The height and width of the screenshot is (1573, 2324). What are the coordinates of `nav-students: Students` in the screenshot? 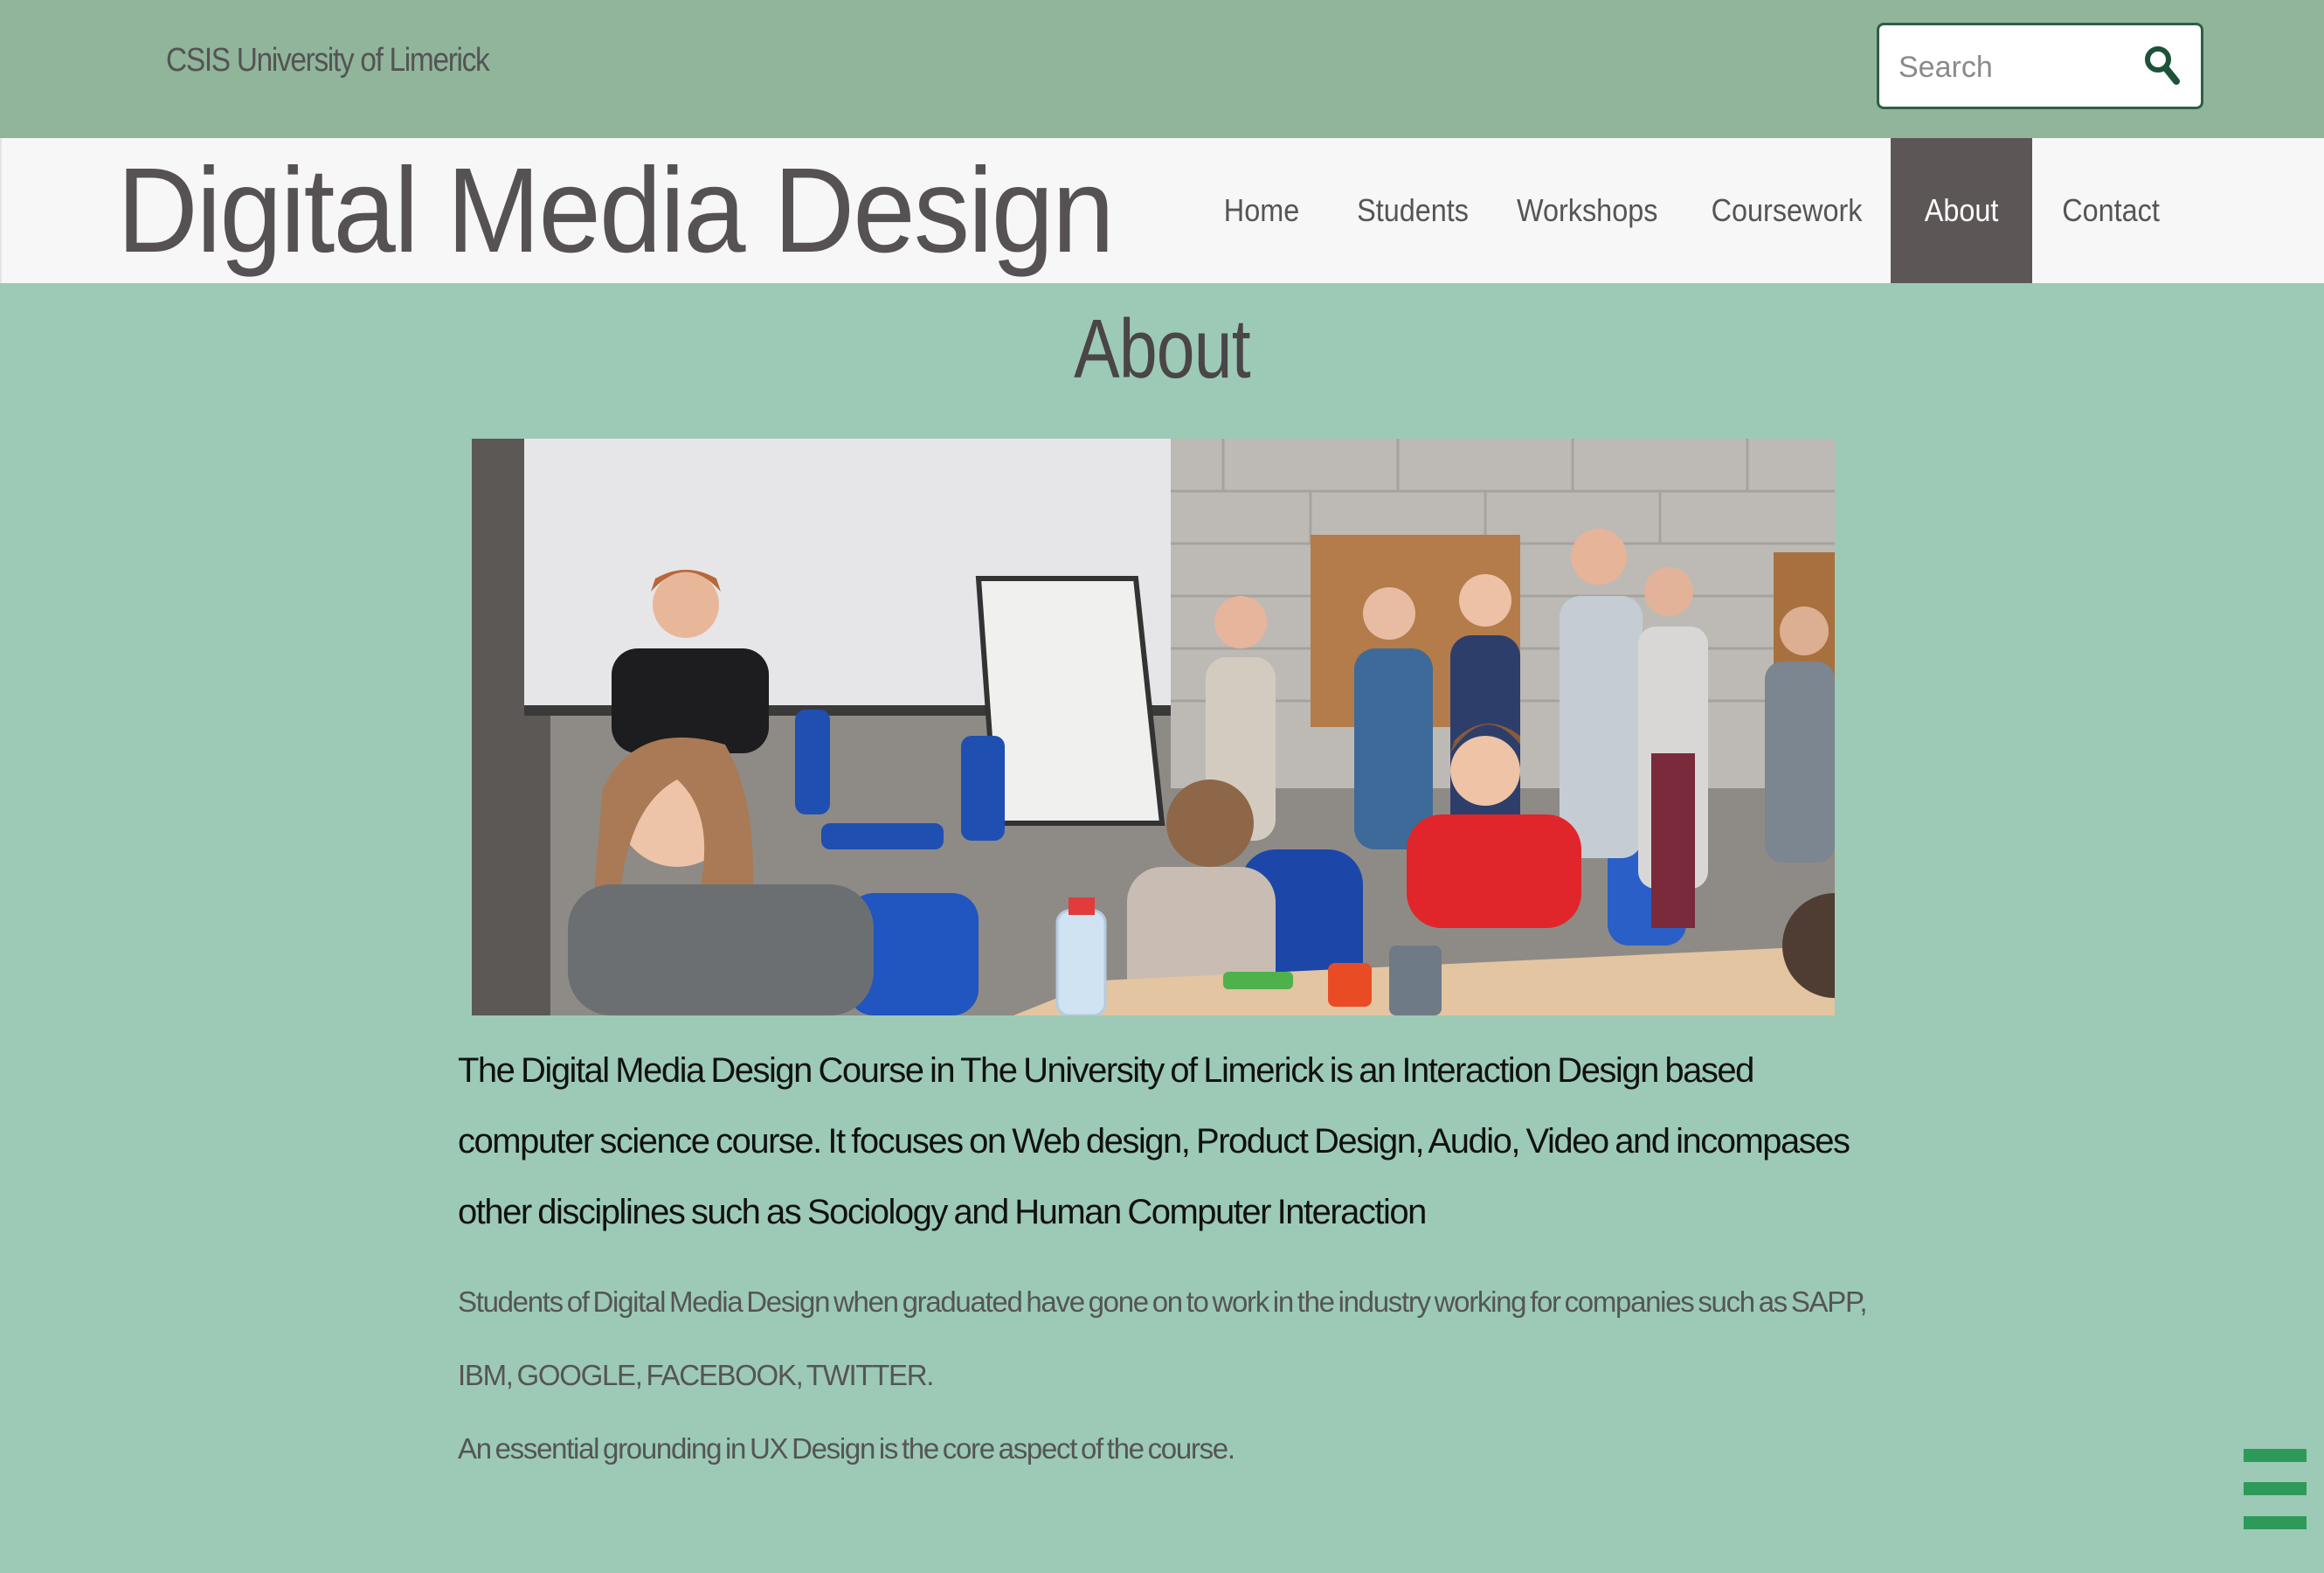 It's located at (1413, 210).